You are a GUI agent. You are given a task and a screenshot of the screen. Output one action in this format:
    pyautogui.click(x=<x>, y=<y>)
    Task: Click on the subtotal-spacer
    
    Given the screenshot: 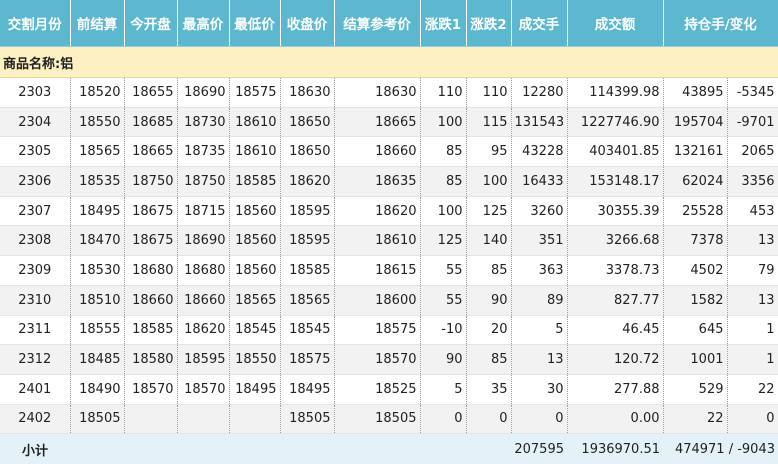 What is the action you would take?
    pyautogui.click(x=290, y=448)
    